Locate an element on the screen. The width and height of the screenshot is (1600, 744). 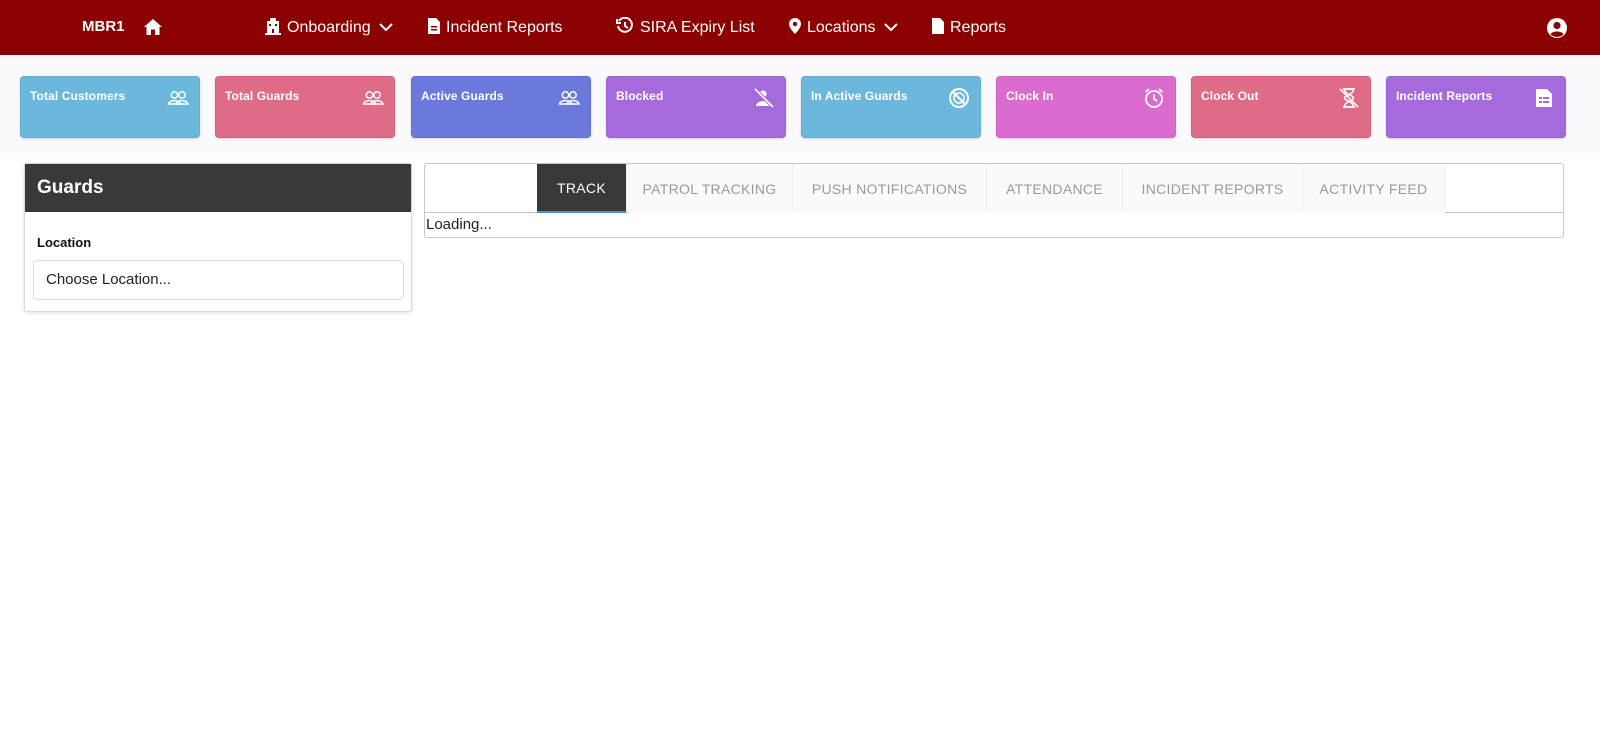
tab-incident-reports: INCIDENT REPORTS is located at coordinates (1213, 188).